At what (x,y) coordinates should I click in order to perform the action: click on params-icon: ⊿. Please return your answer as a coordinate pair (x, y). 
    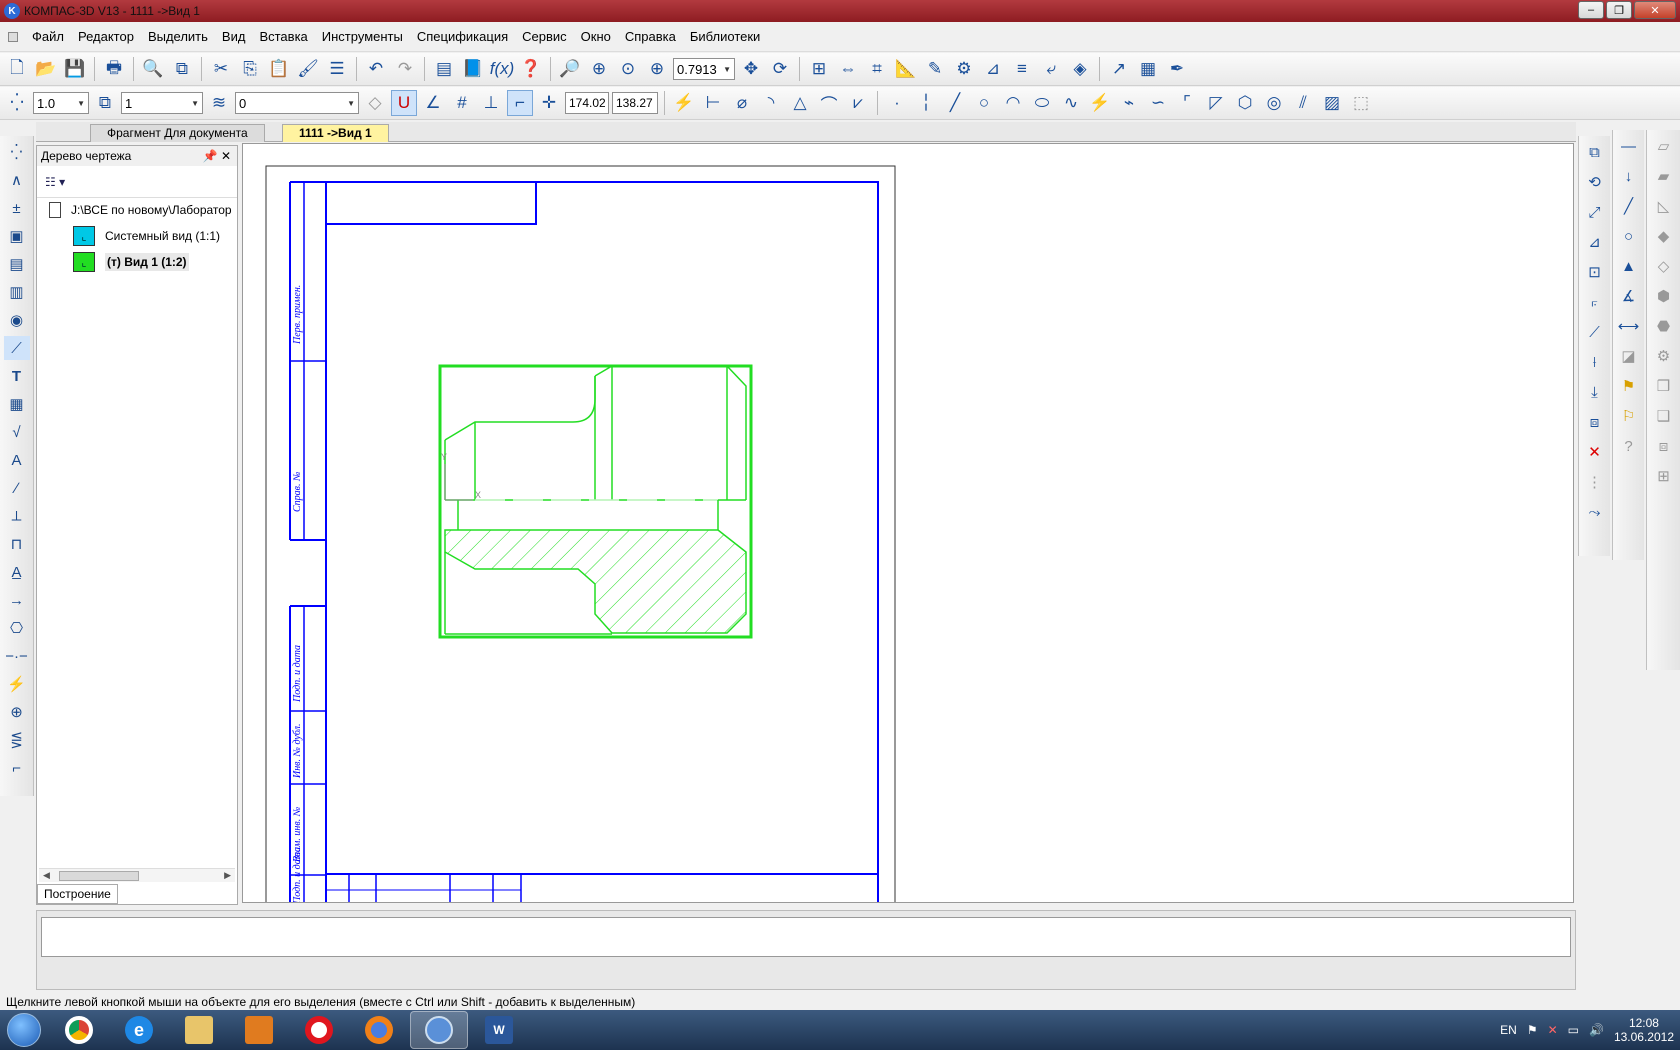
    Looking at the image, I should click on (993, 69).